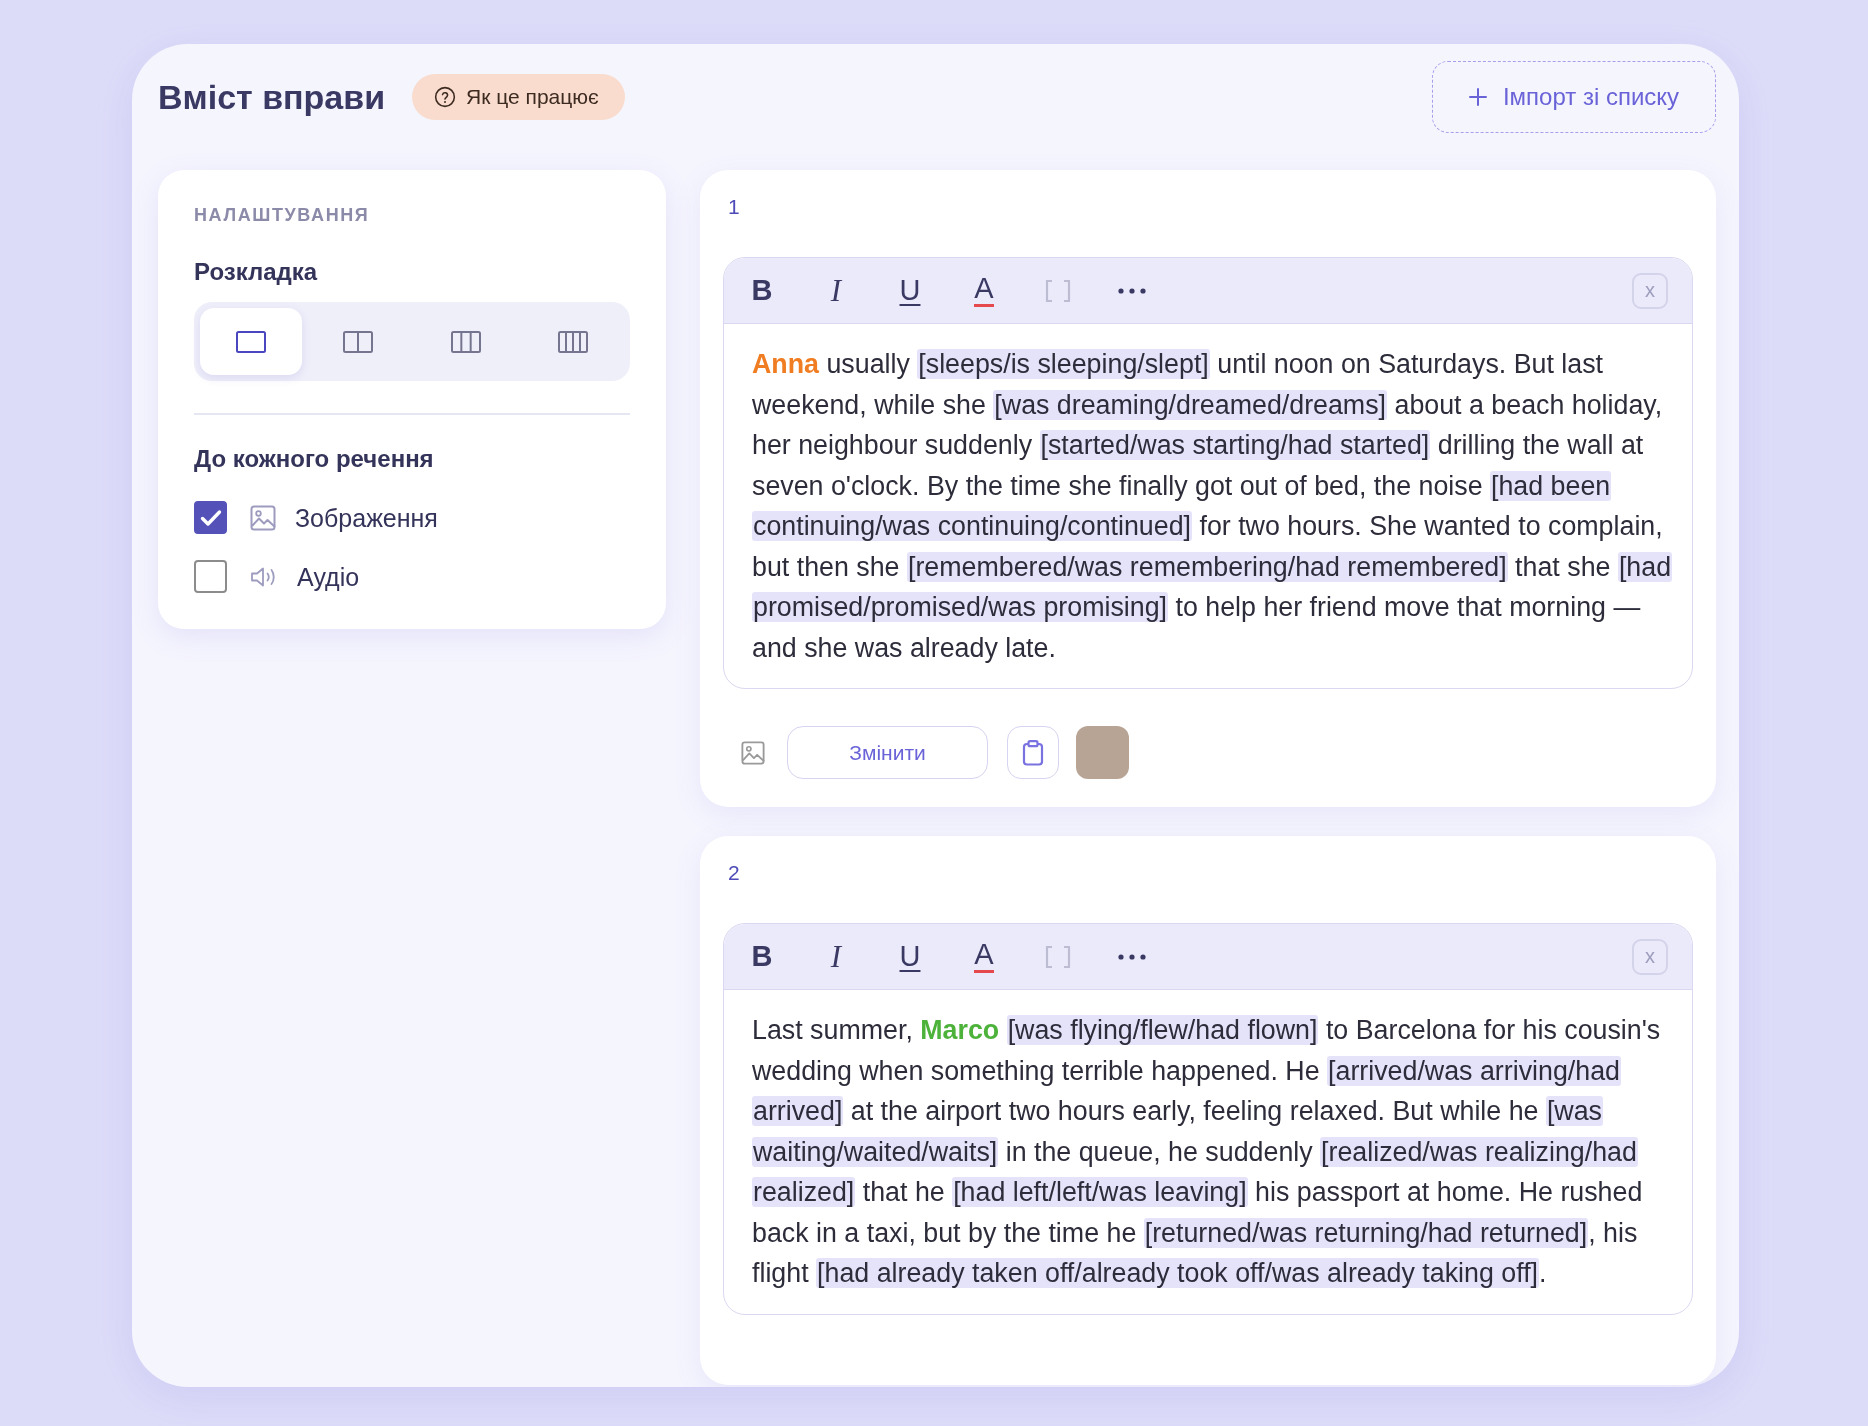  I want to click on help-icon, so click(445, 97).